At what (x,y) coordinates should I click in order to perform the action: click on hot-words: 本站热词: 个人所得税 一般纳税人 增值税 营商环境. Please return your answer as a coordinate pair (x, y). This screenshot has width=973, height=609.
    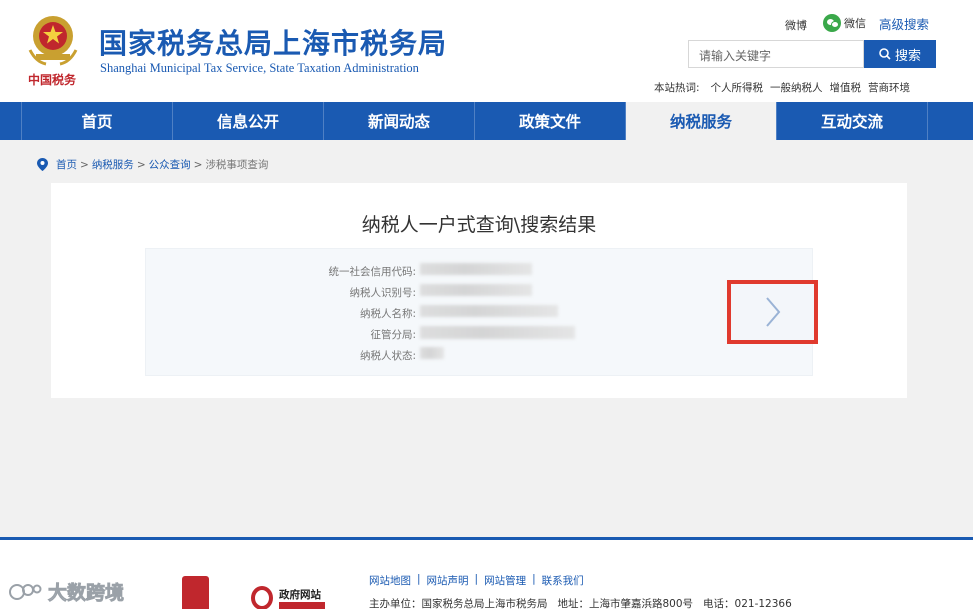
    Looking at the image, I should click on (785, 87).